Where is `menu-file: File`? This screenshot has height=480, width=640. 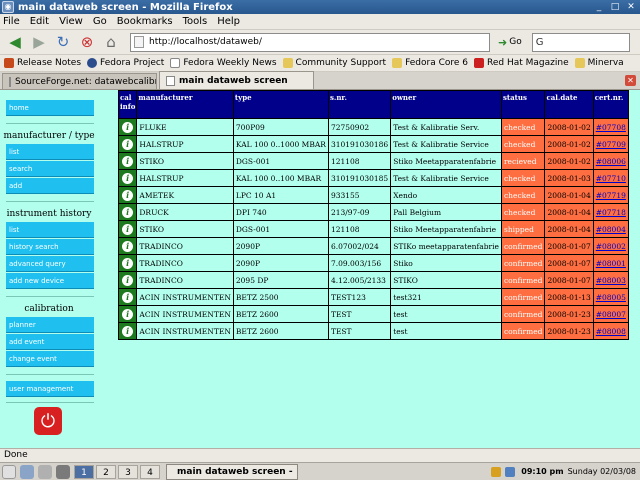
menu-file: File is located at coordinates (11, 21).